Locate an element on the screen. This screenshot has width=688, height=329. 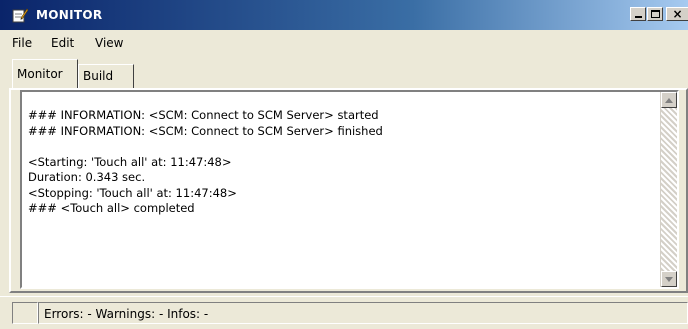
close-icon: × is located at coordinates (677, 14).